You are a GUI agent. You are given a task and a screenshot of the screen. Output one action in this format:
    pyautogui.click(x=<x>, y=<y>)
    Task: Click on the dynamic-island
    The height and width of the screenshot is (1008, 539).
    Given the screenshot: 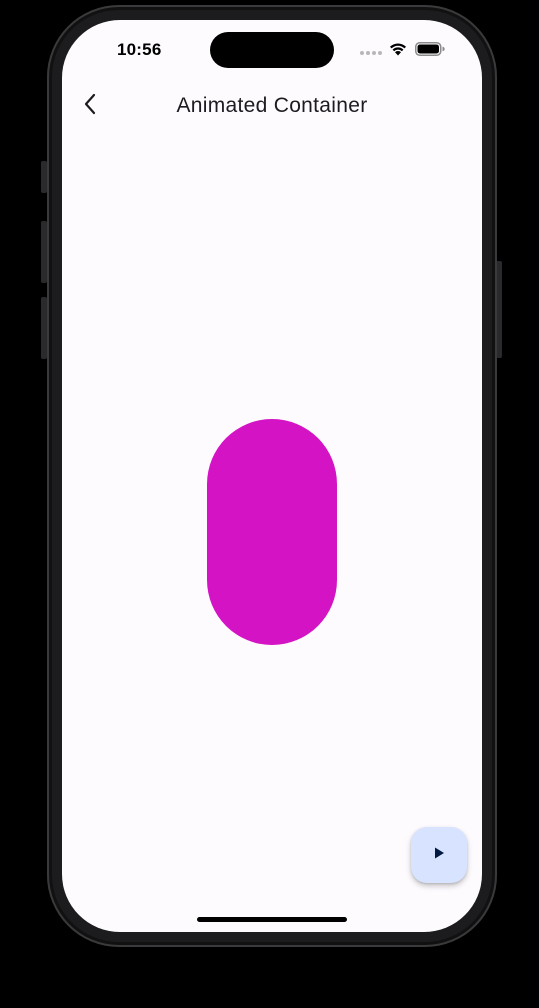 What is the action you would take?
    pyautogui.click(x=272, y=50)
    